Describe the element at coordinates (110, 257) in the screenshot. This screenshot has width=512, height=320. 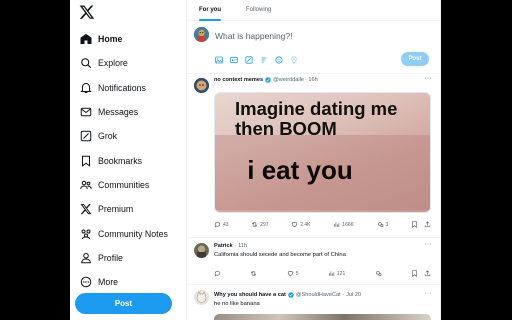
I see `nav-label: Profile` at that location.